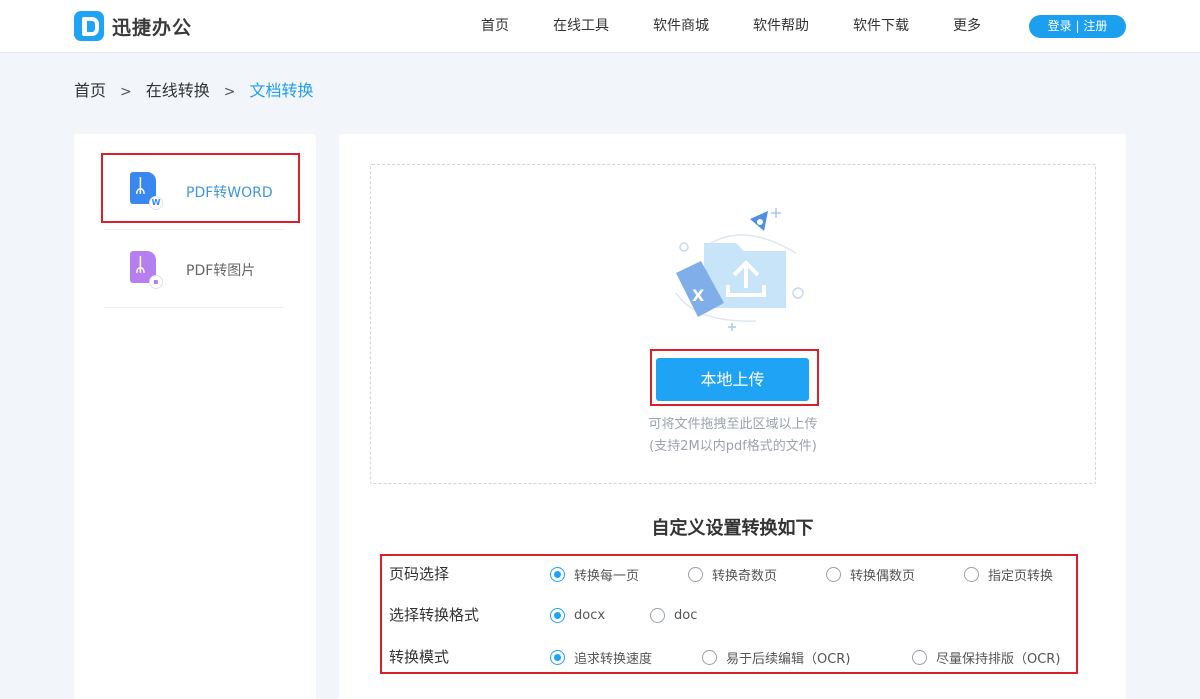 This screenshot has height=699, width=1200. I want to click on logo: 迅捷办公, so click(133, 26).